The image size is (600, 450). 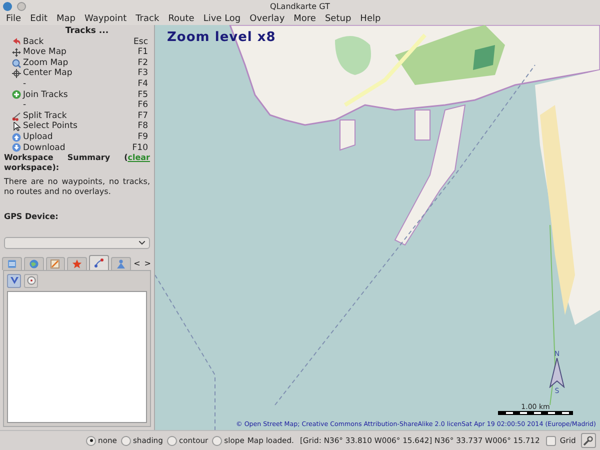 I want to click on item-list, so click(x=77, y=356).